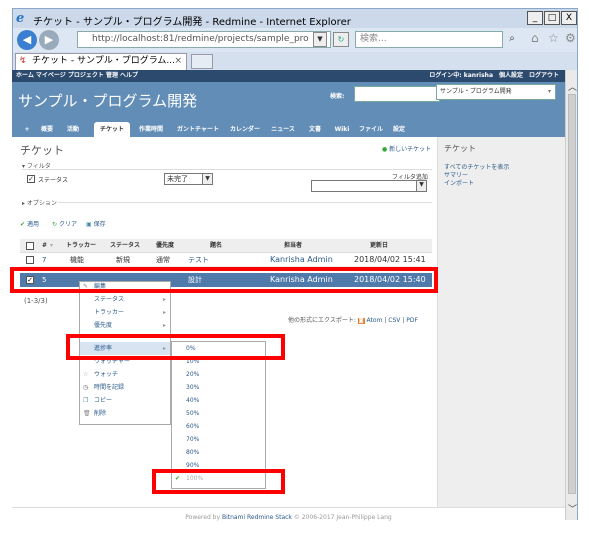  What do you see at coordinates (188, 179) in the screenshot?
I see `status-operator-select: 未完了 ▼` at bounding box center [188, 179].